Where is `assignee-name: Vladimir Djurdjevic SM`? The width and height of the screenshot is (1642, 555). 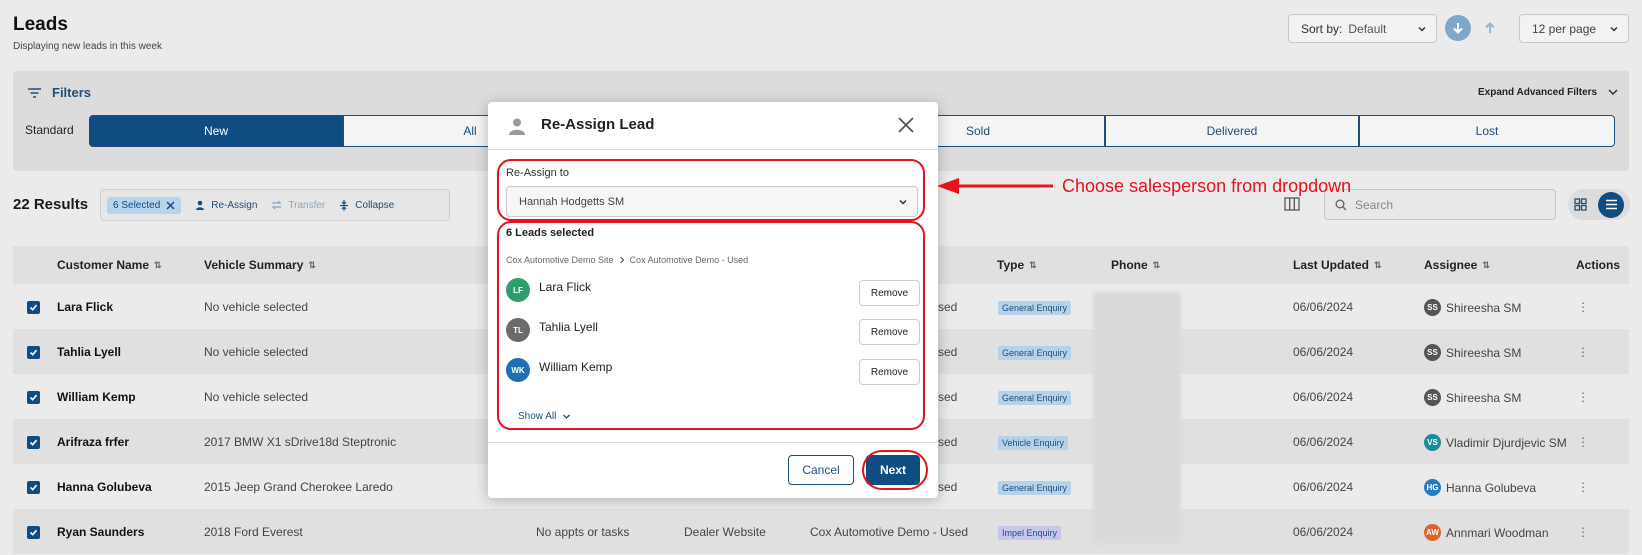 assignee-name: Vladimir Djurdjevic SM is located at coordinates (1506, 442).